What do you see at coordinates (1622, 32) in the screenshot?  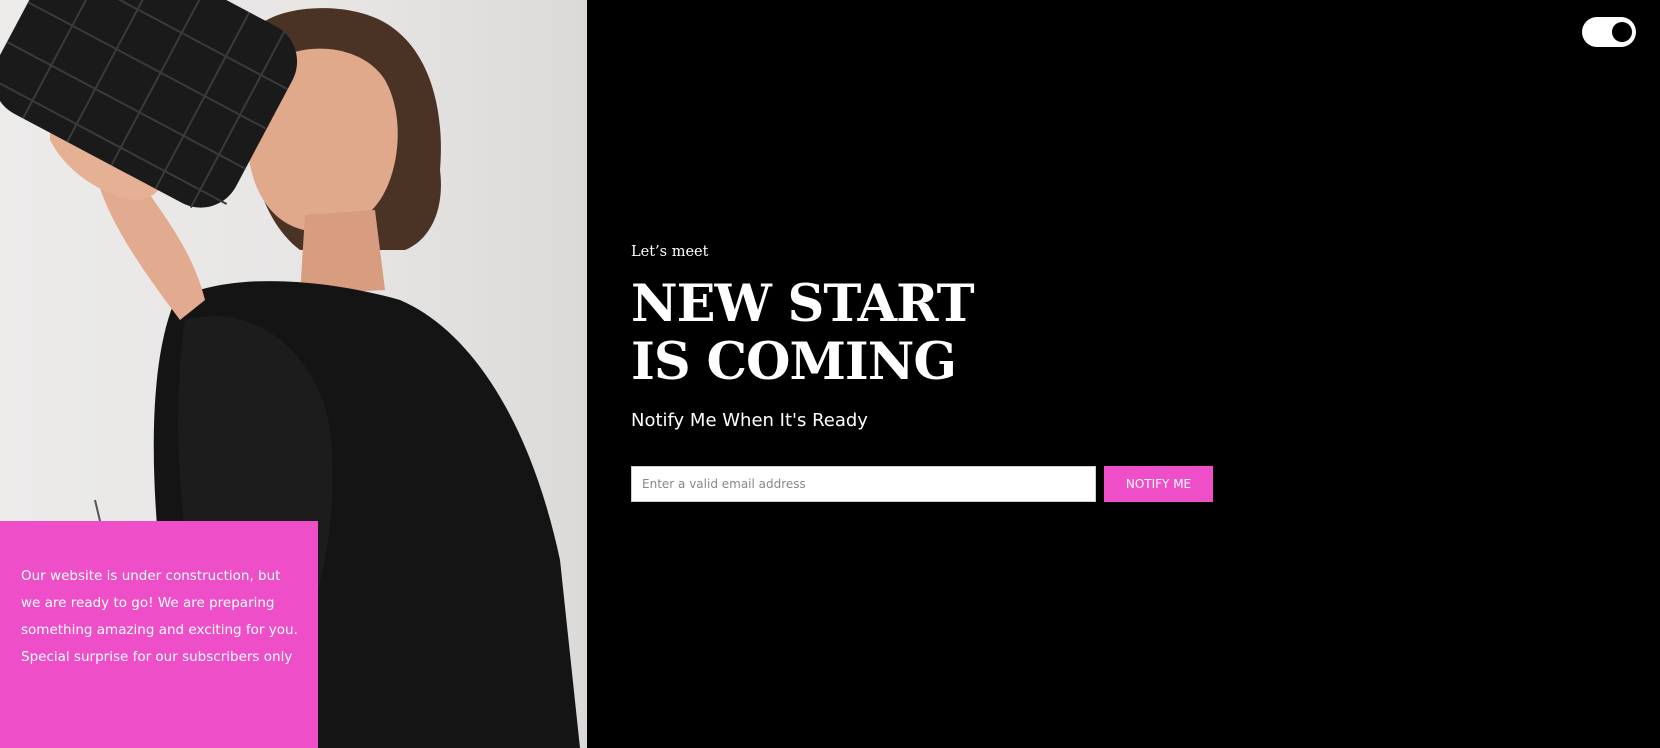 I see `toggle-knob-icon` at bounding box center [1622, 32].